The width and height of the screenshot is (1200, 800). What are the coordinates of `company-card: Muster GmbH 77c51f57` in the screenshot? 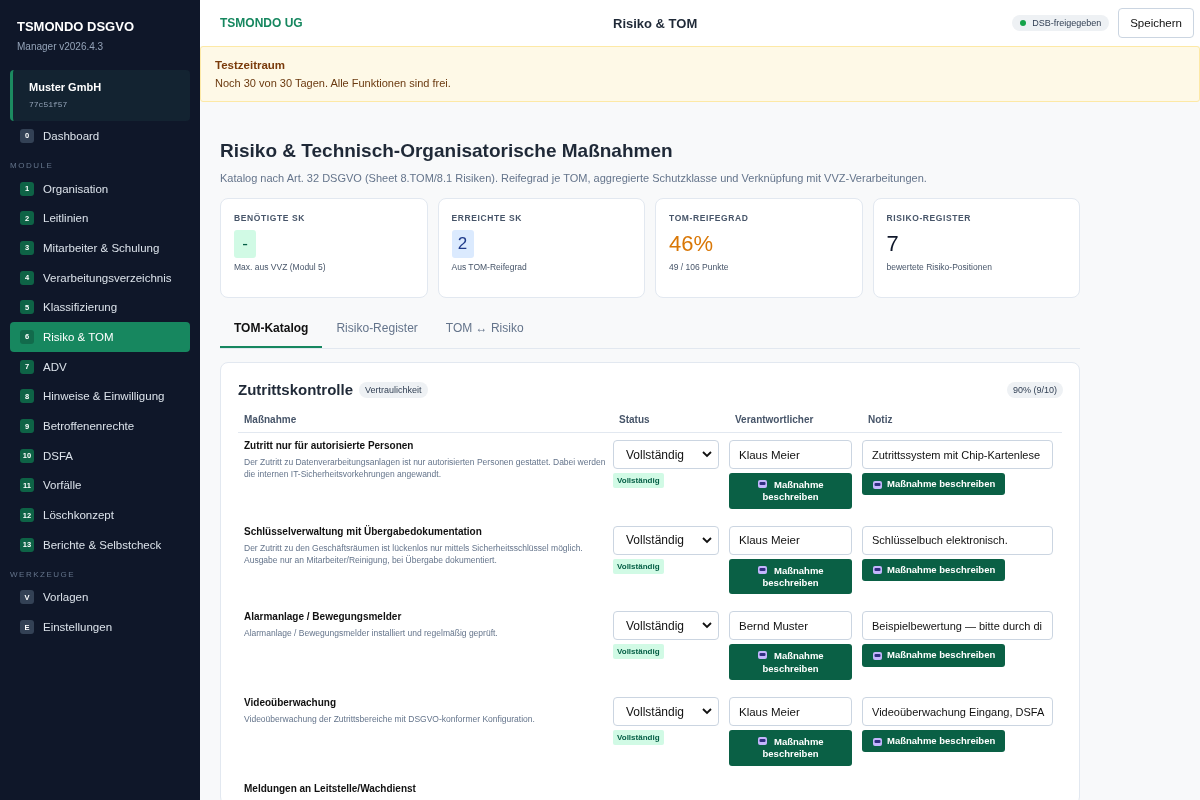 It's located at (100, 95).